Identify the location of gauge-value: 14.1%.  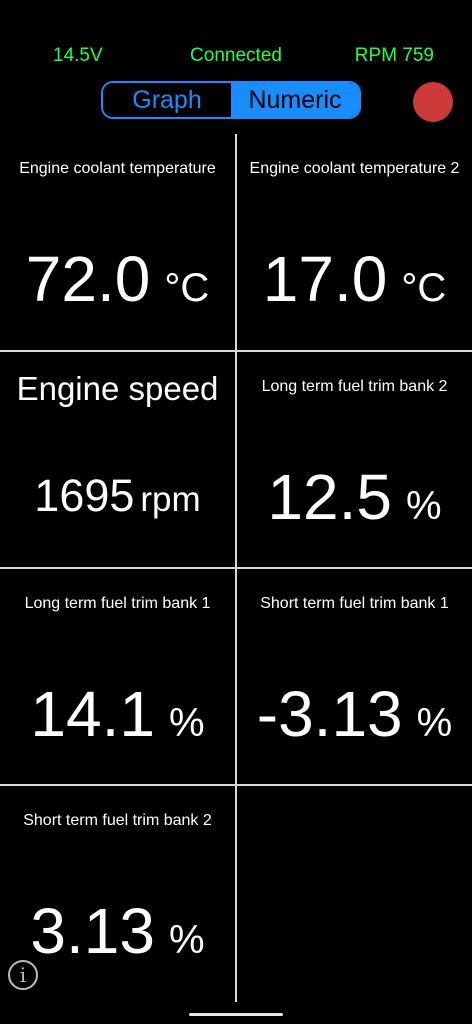
(117, 714).